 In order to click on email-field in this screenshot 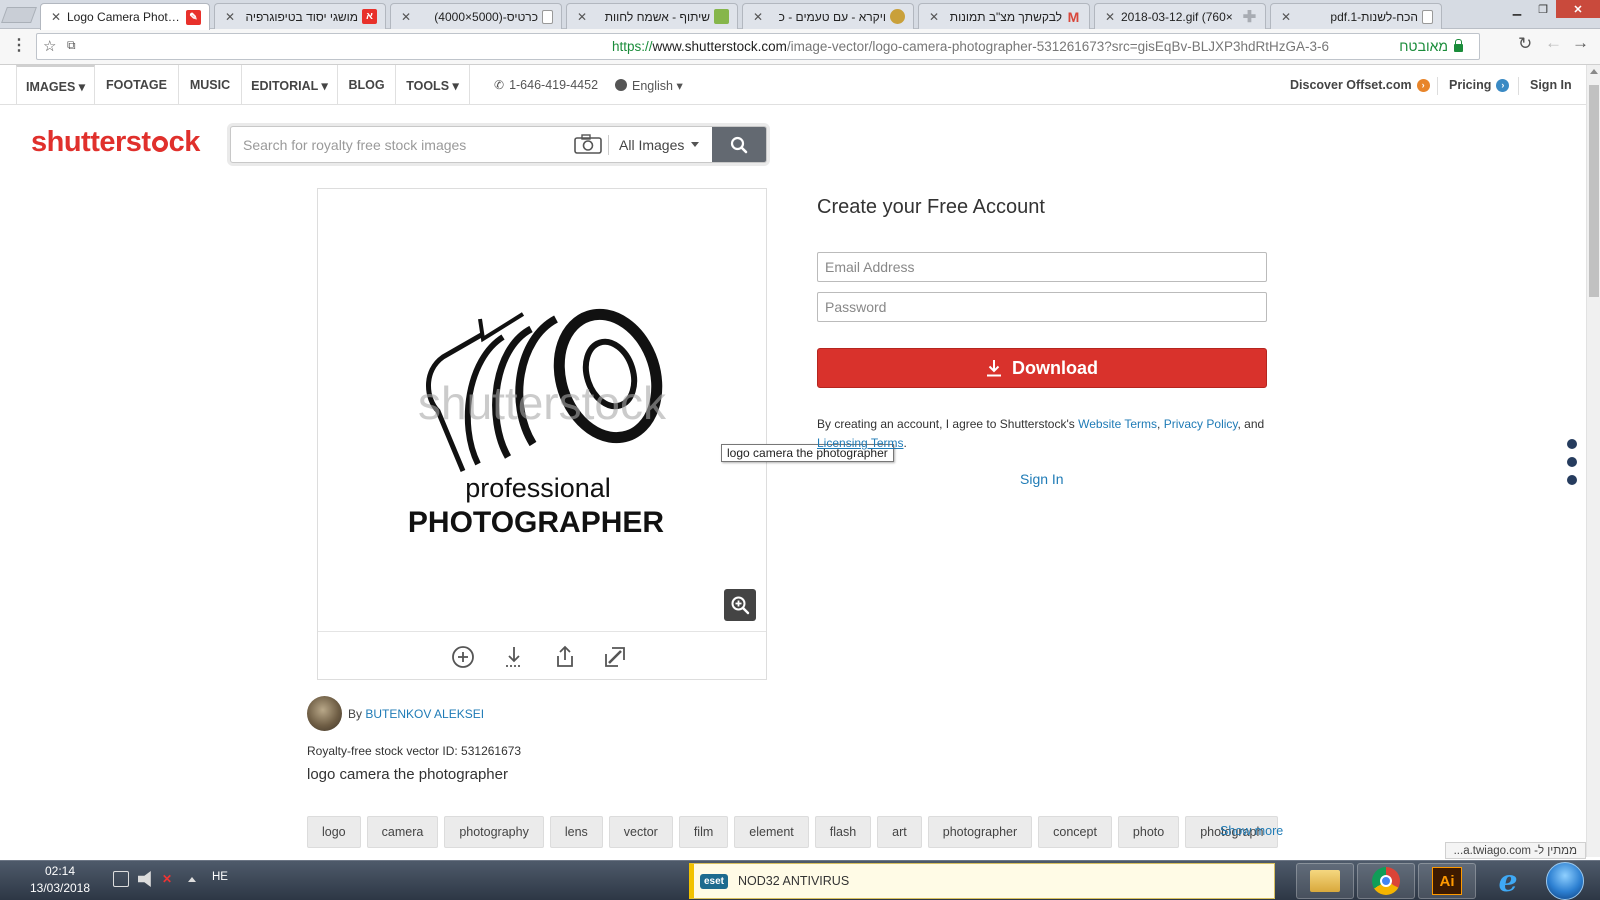, I will do `click(1042, 267)`.